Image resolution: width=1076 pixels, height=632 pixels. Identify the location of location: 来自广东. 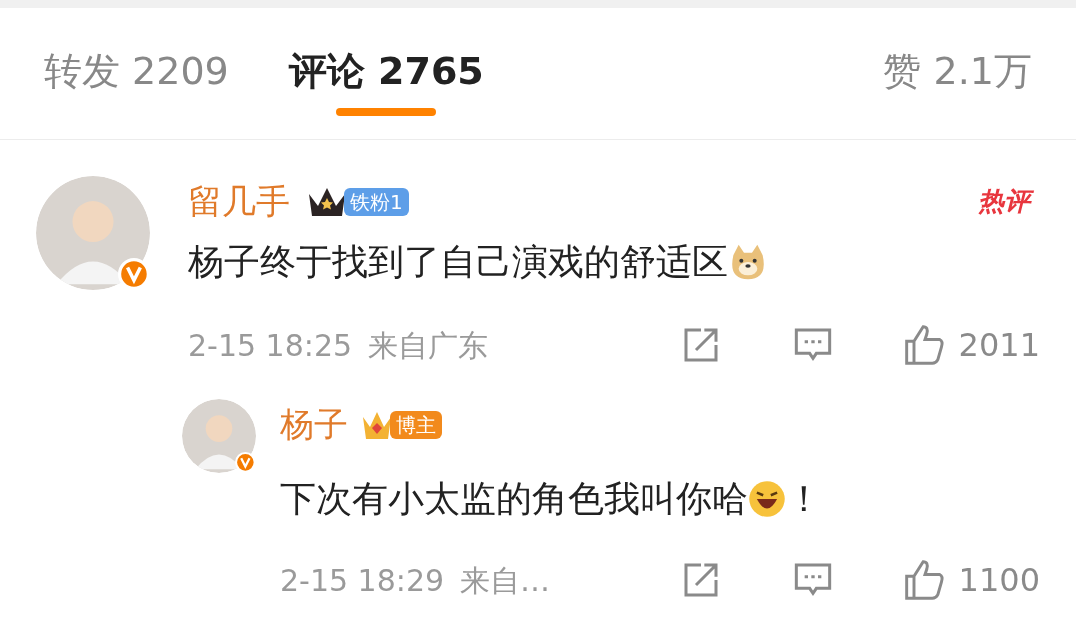
(428, 345).